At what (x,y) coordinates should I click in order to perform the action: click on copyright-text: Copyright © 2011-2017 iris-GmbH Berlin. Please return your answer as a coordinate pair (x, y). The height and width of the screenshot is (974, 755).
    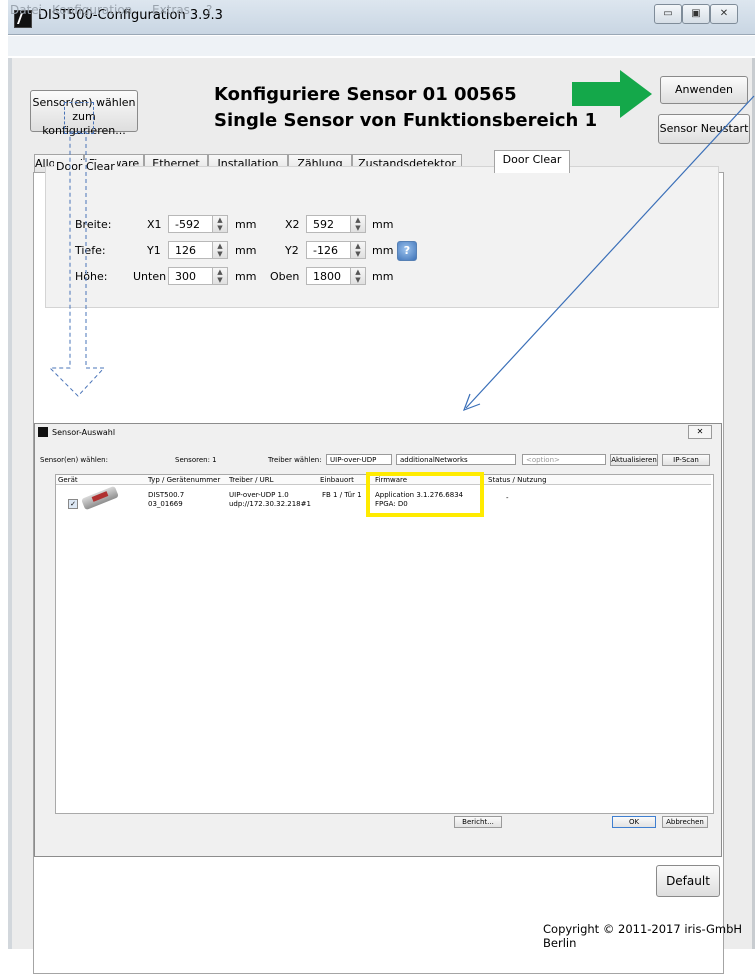
    Looking at the image, I should click on (643, 936).